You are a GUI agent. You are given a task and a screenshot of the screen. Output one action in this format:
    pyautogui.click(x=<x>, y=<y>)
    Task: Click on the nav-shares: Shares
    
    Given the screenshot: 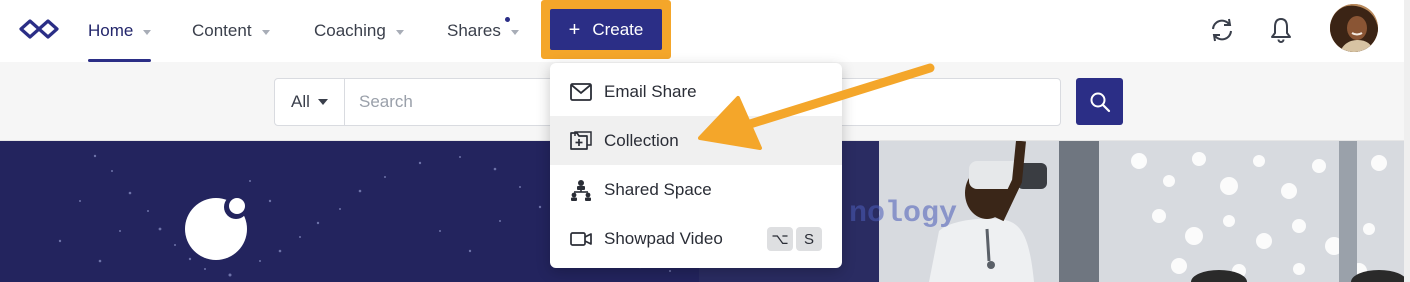 What is the action you would take?
    pyautogui.click(x=483, y=31)
    